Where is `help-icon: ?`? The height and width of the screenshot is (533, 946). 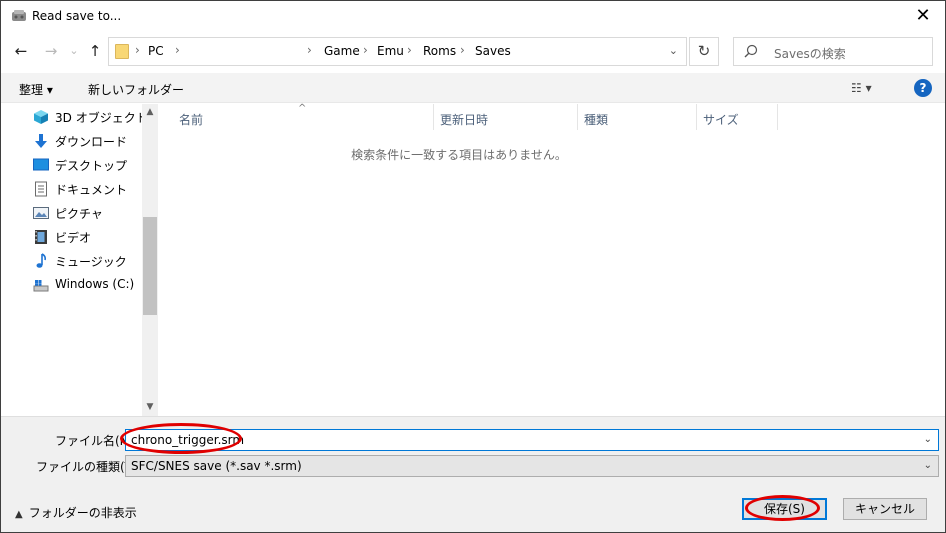 help-icon: ? is located at coordinates (923, 88).